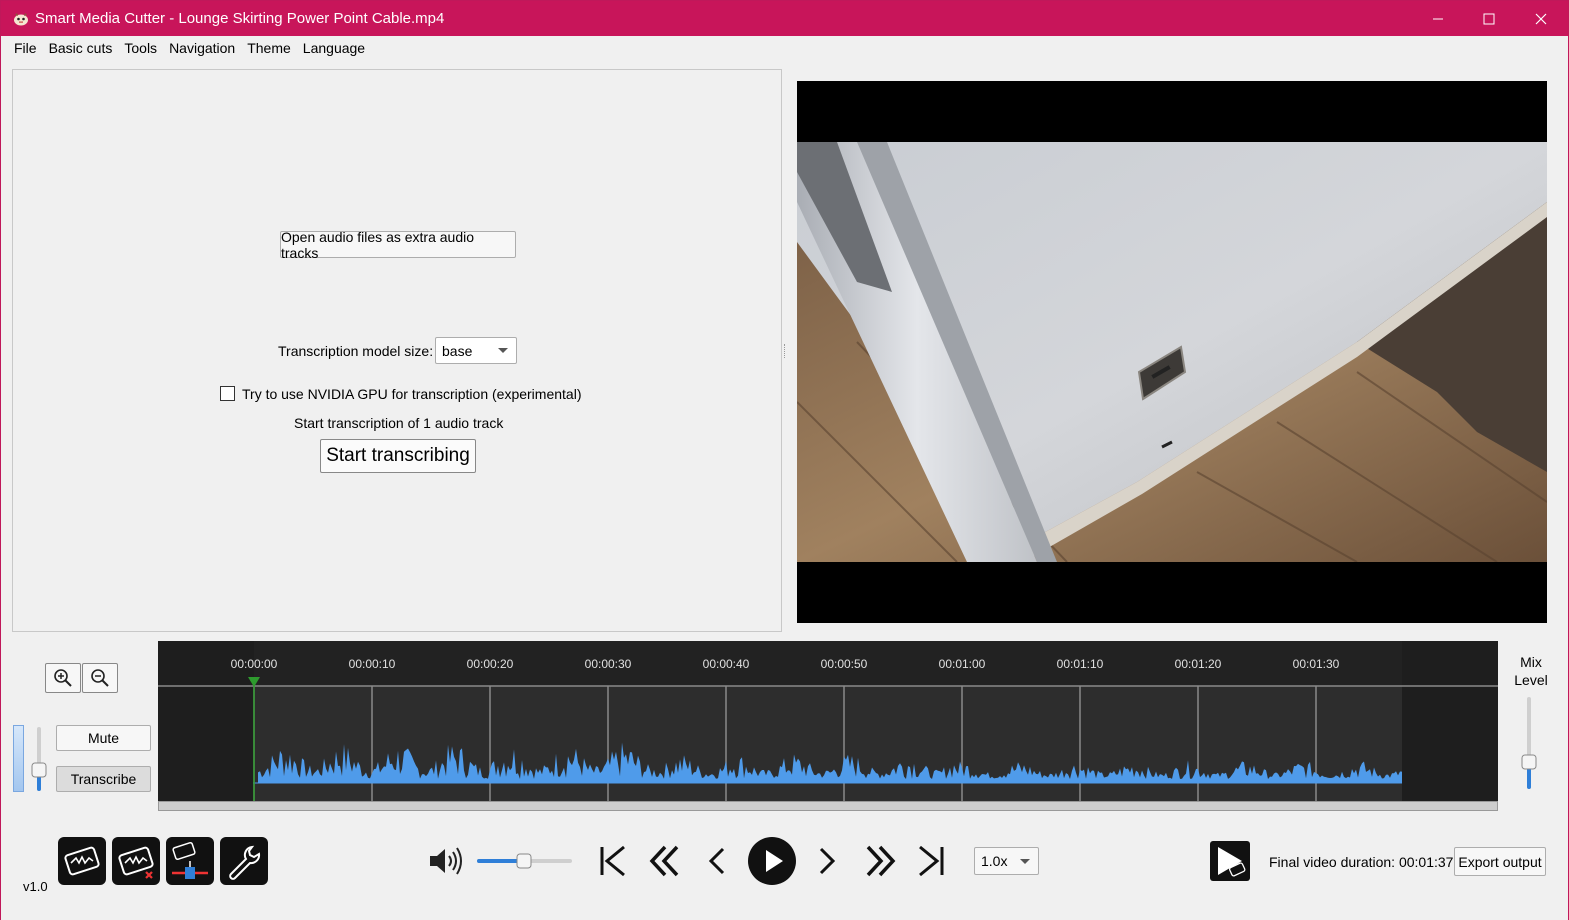 This screenshot has height=920, width=1569. I want to click on timeline-scrollbar, so click(828, 806).